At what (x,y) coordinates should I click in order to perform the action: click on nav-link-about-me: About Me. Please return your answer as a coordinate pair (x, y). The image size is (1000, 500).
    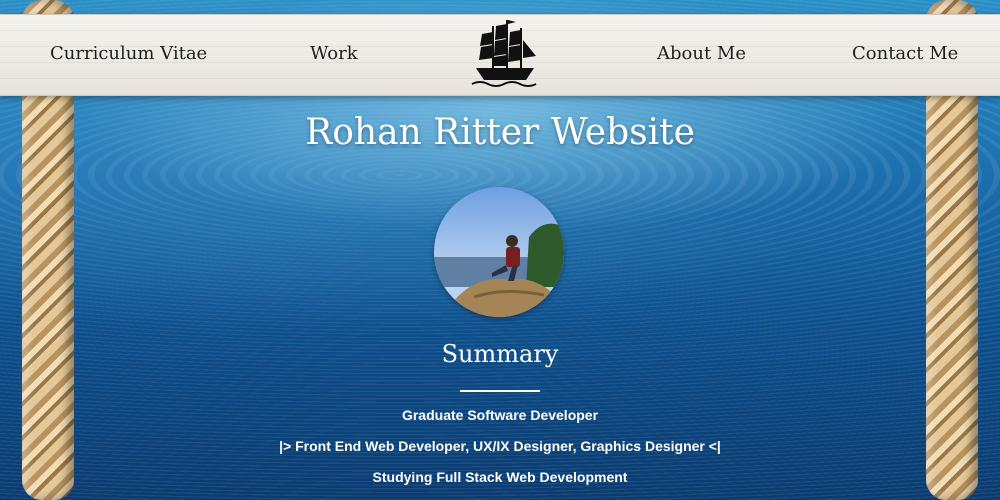
    Looking at the image, I should click on (701, 53).